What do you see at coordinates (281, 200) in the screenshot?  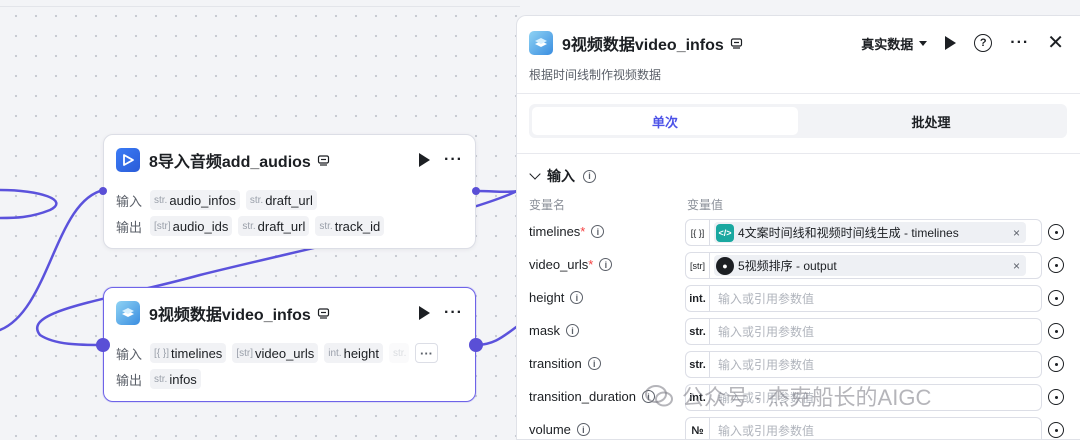 I see `input-tag: str. draft_url` at bounding box center [281, 200].